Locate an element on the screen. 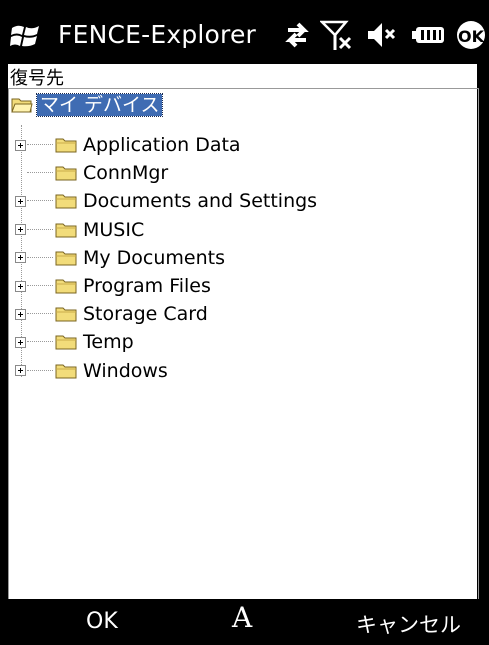 Image resolution: width=489 pixels, height=645 pixels. ok-icon: OK is located at coordinates (471, 35).